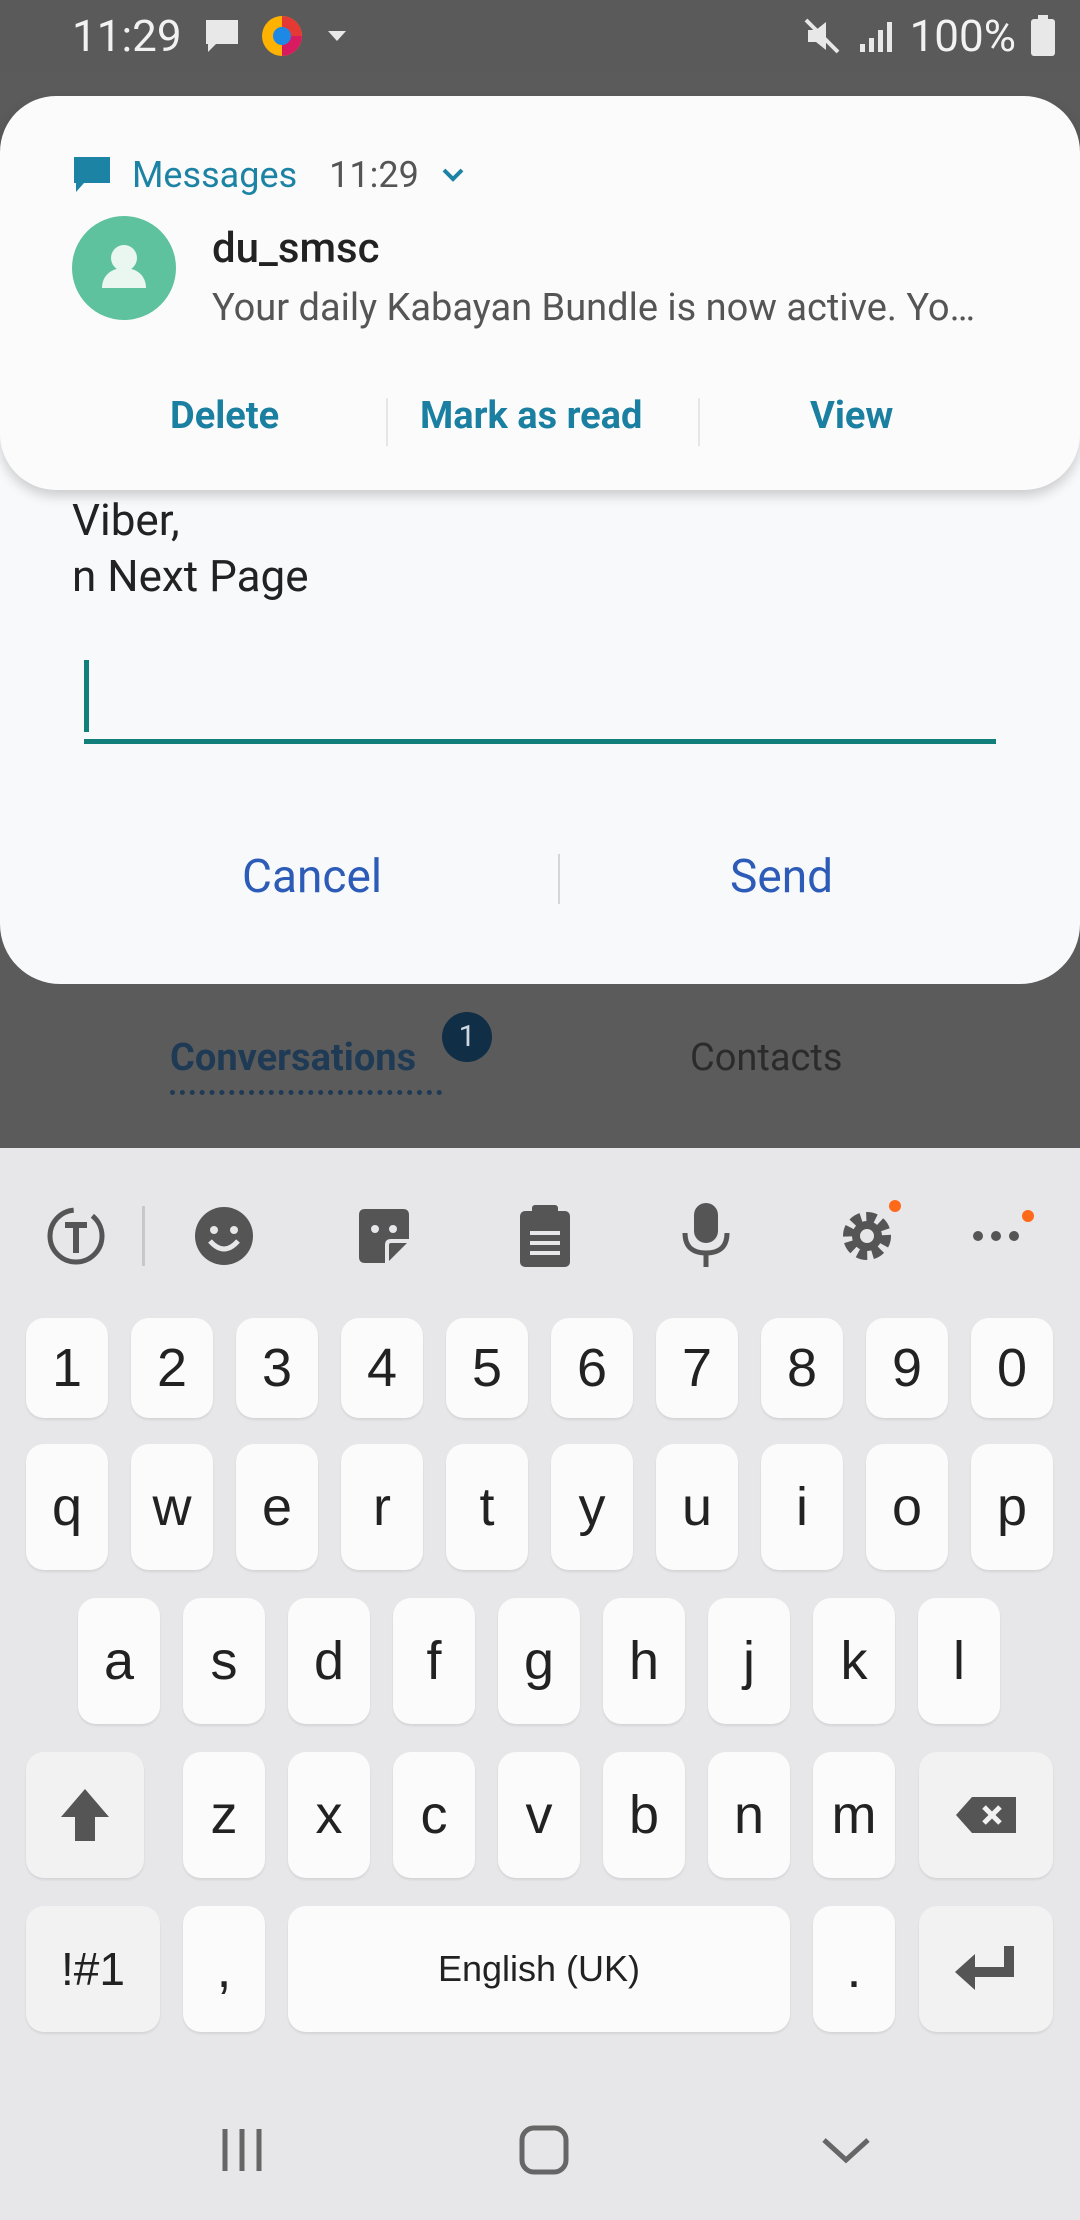 This screenshot has height=2220, width=1080. What do you see at coordinates (374, 175) in the screenshot?
I see `notification-time: 11:29` at bounding box center [374, 175].